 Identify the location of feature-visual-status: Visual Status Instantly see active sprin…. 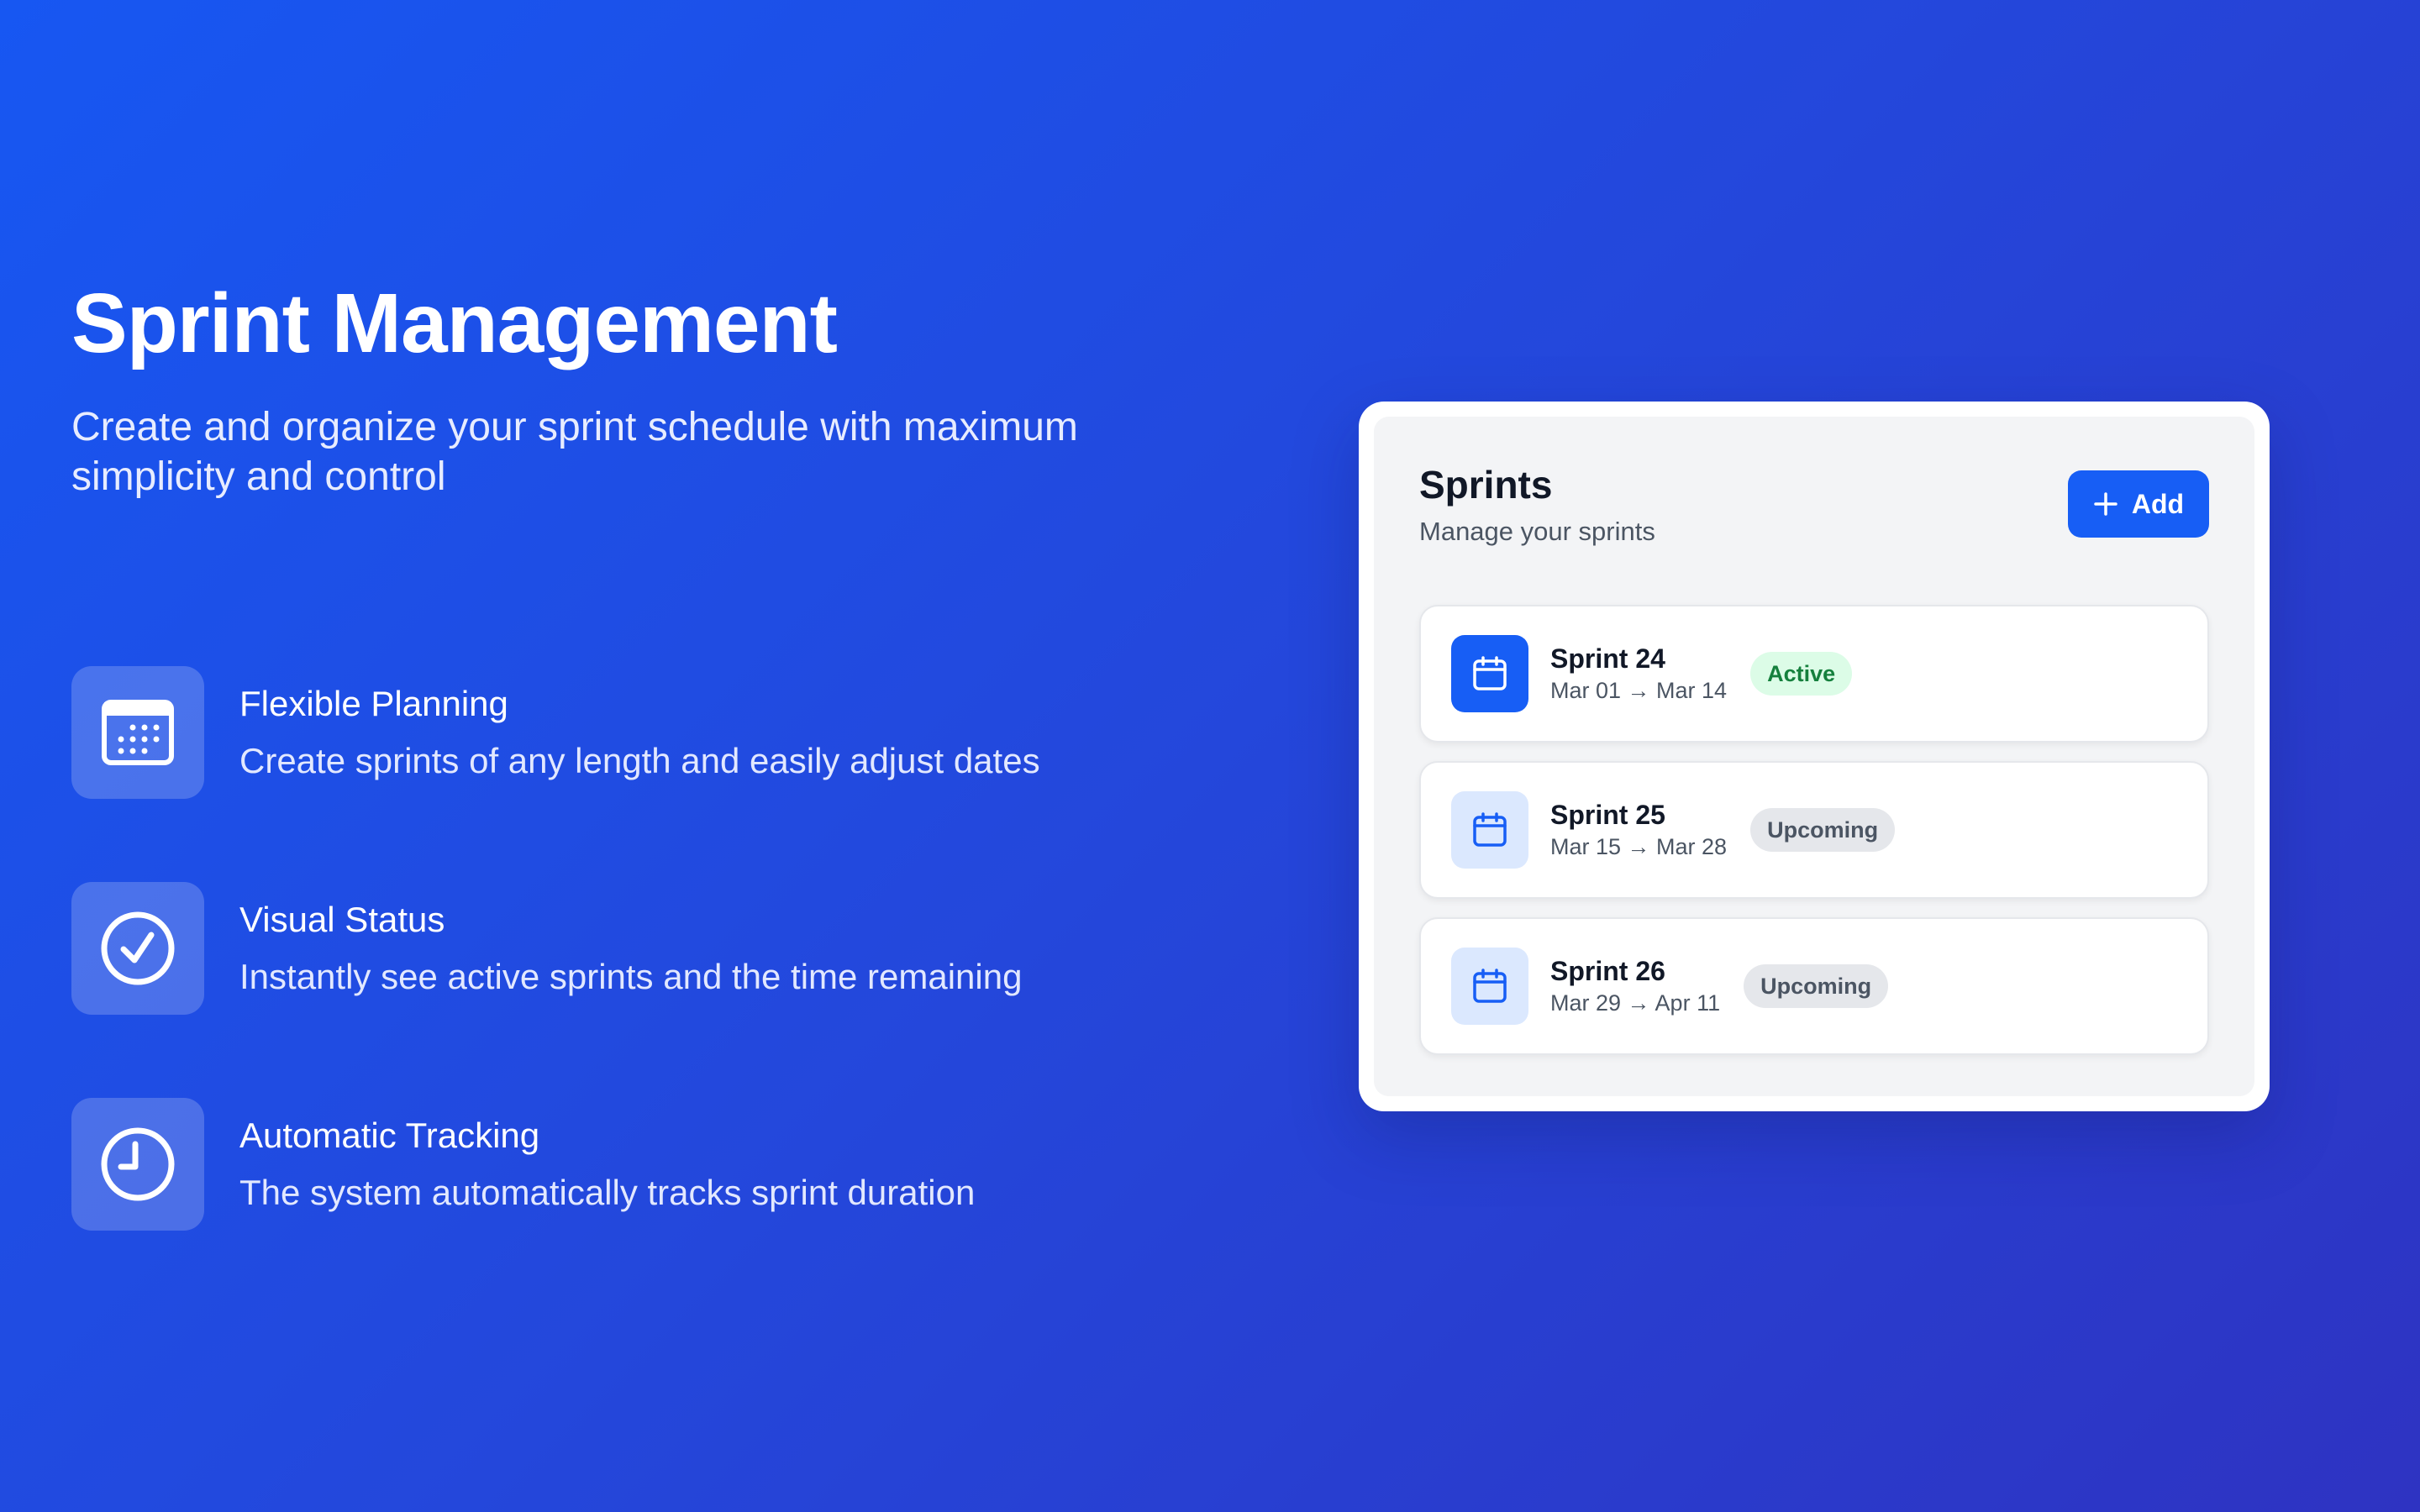
(638, 948).